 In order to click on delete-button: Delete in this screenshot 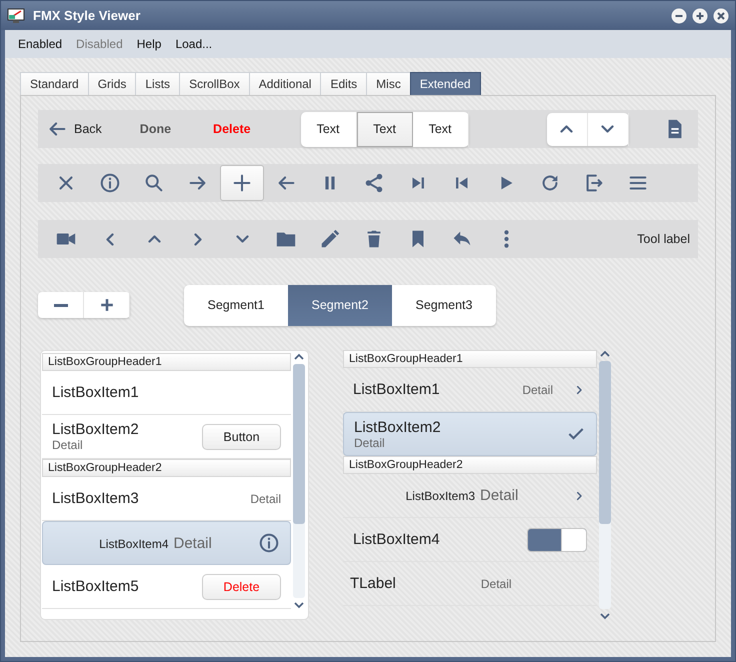, I will do `click(241, 587)`.